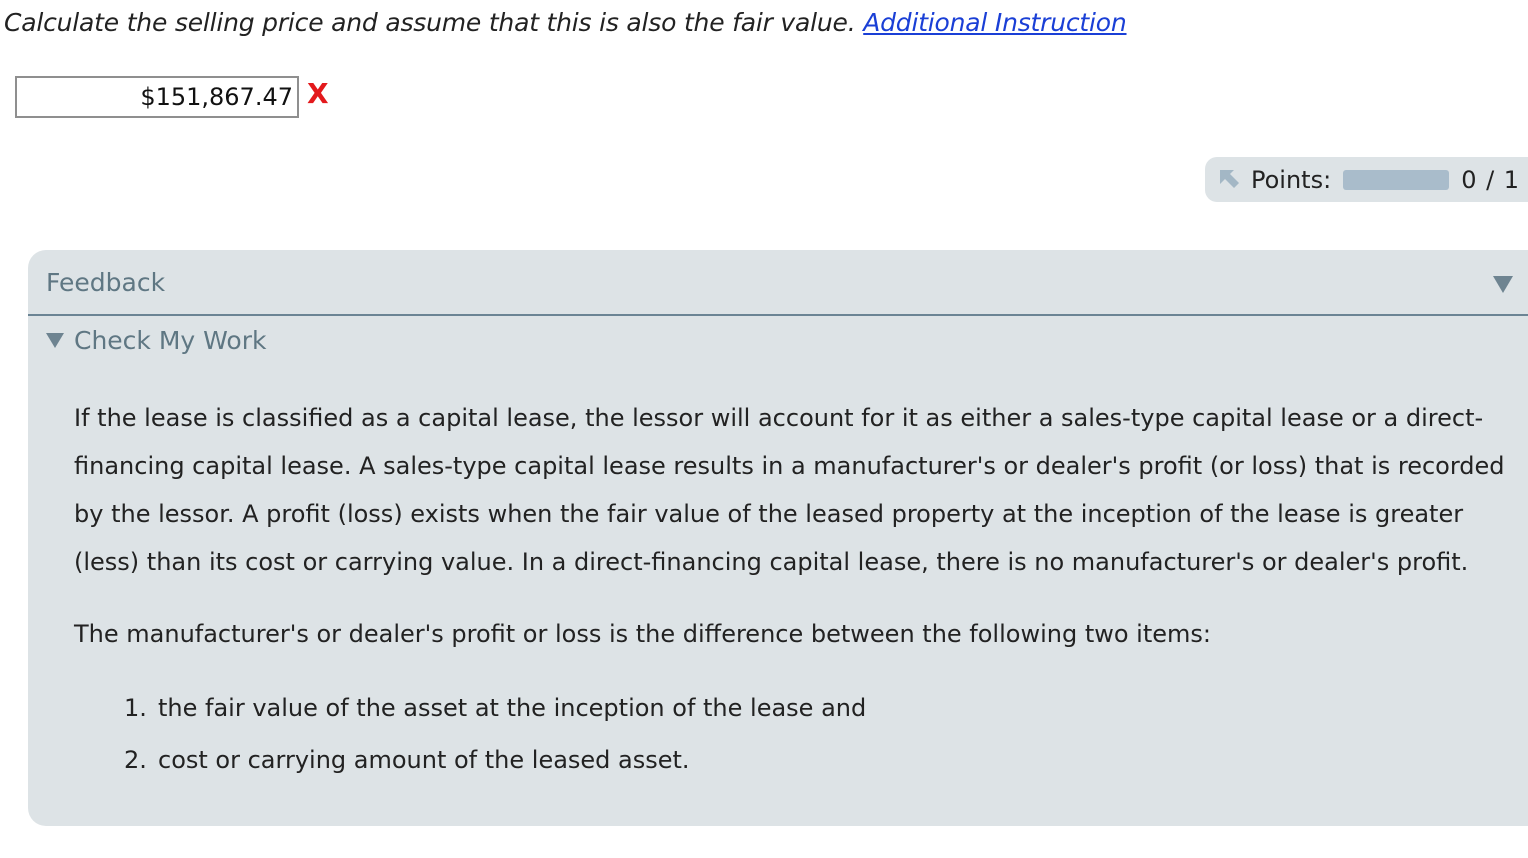  Describe the element at coordinates (135, 708) in the screenshot. I see `list-item-number: 1.` at that location.